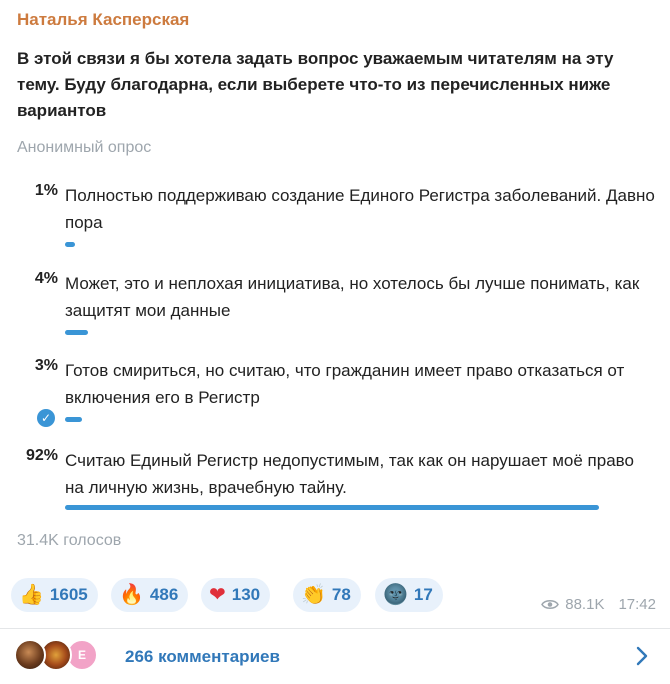  I want to click on fire-icon: 🔥, so click(131, 595).